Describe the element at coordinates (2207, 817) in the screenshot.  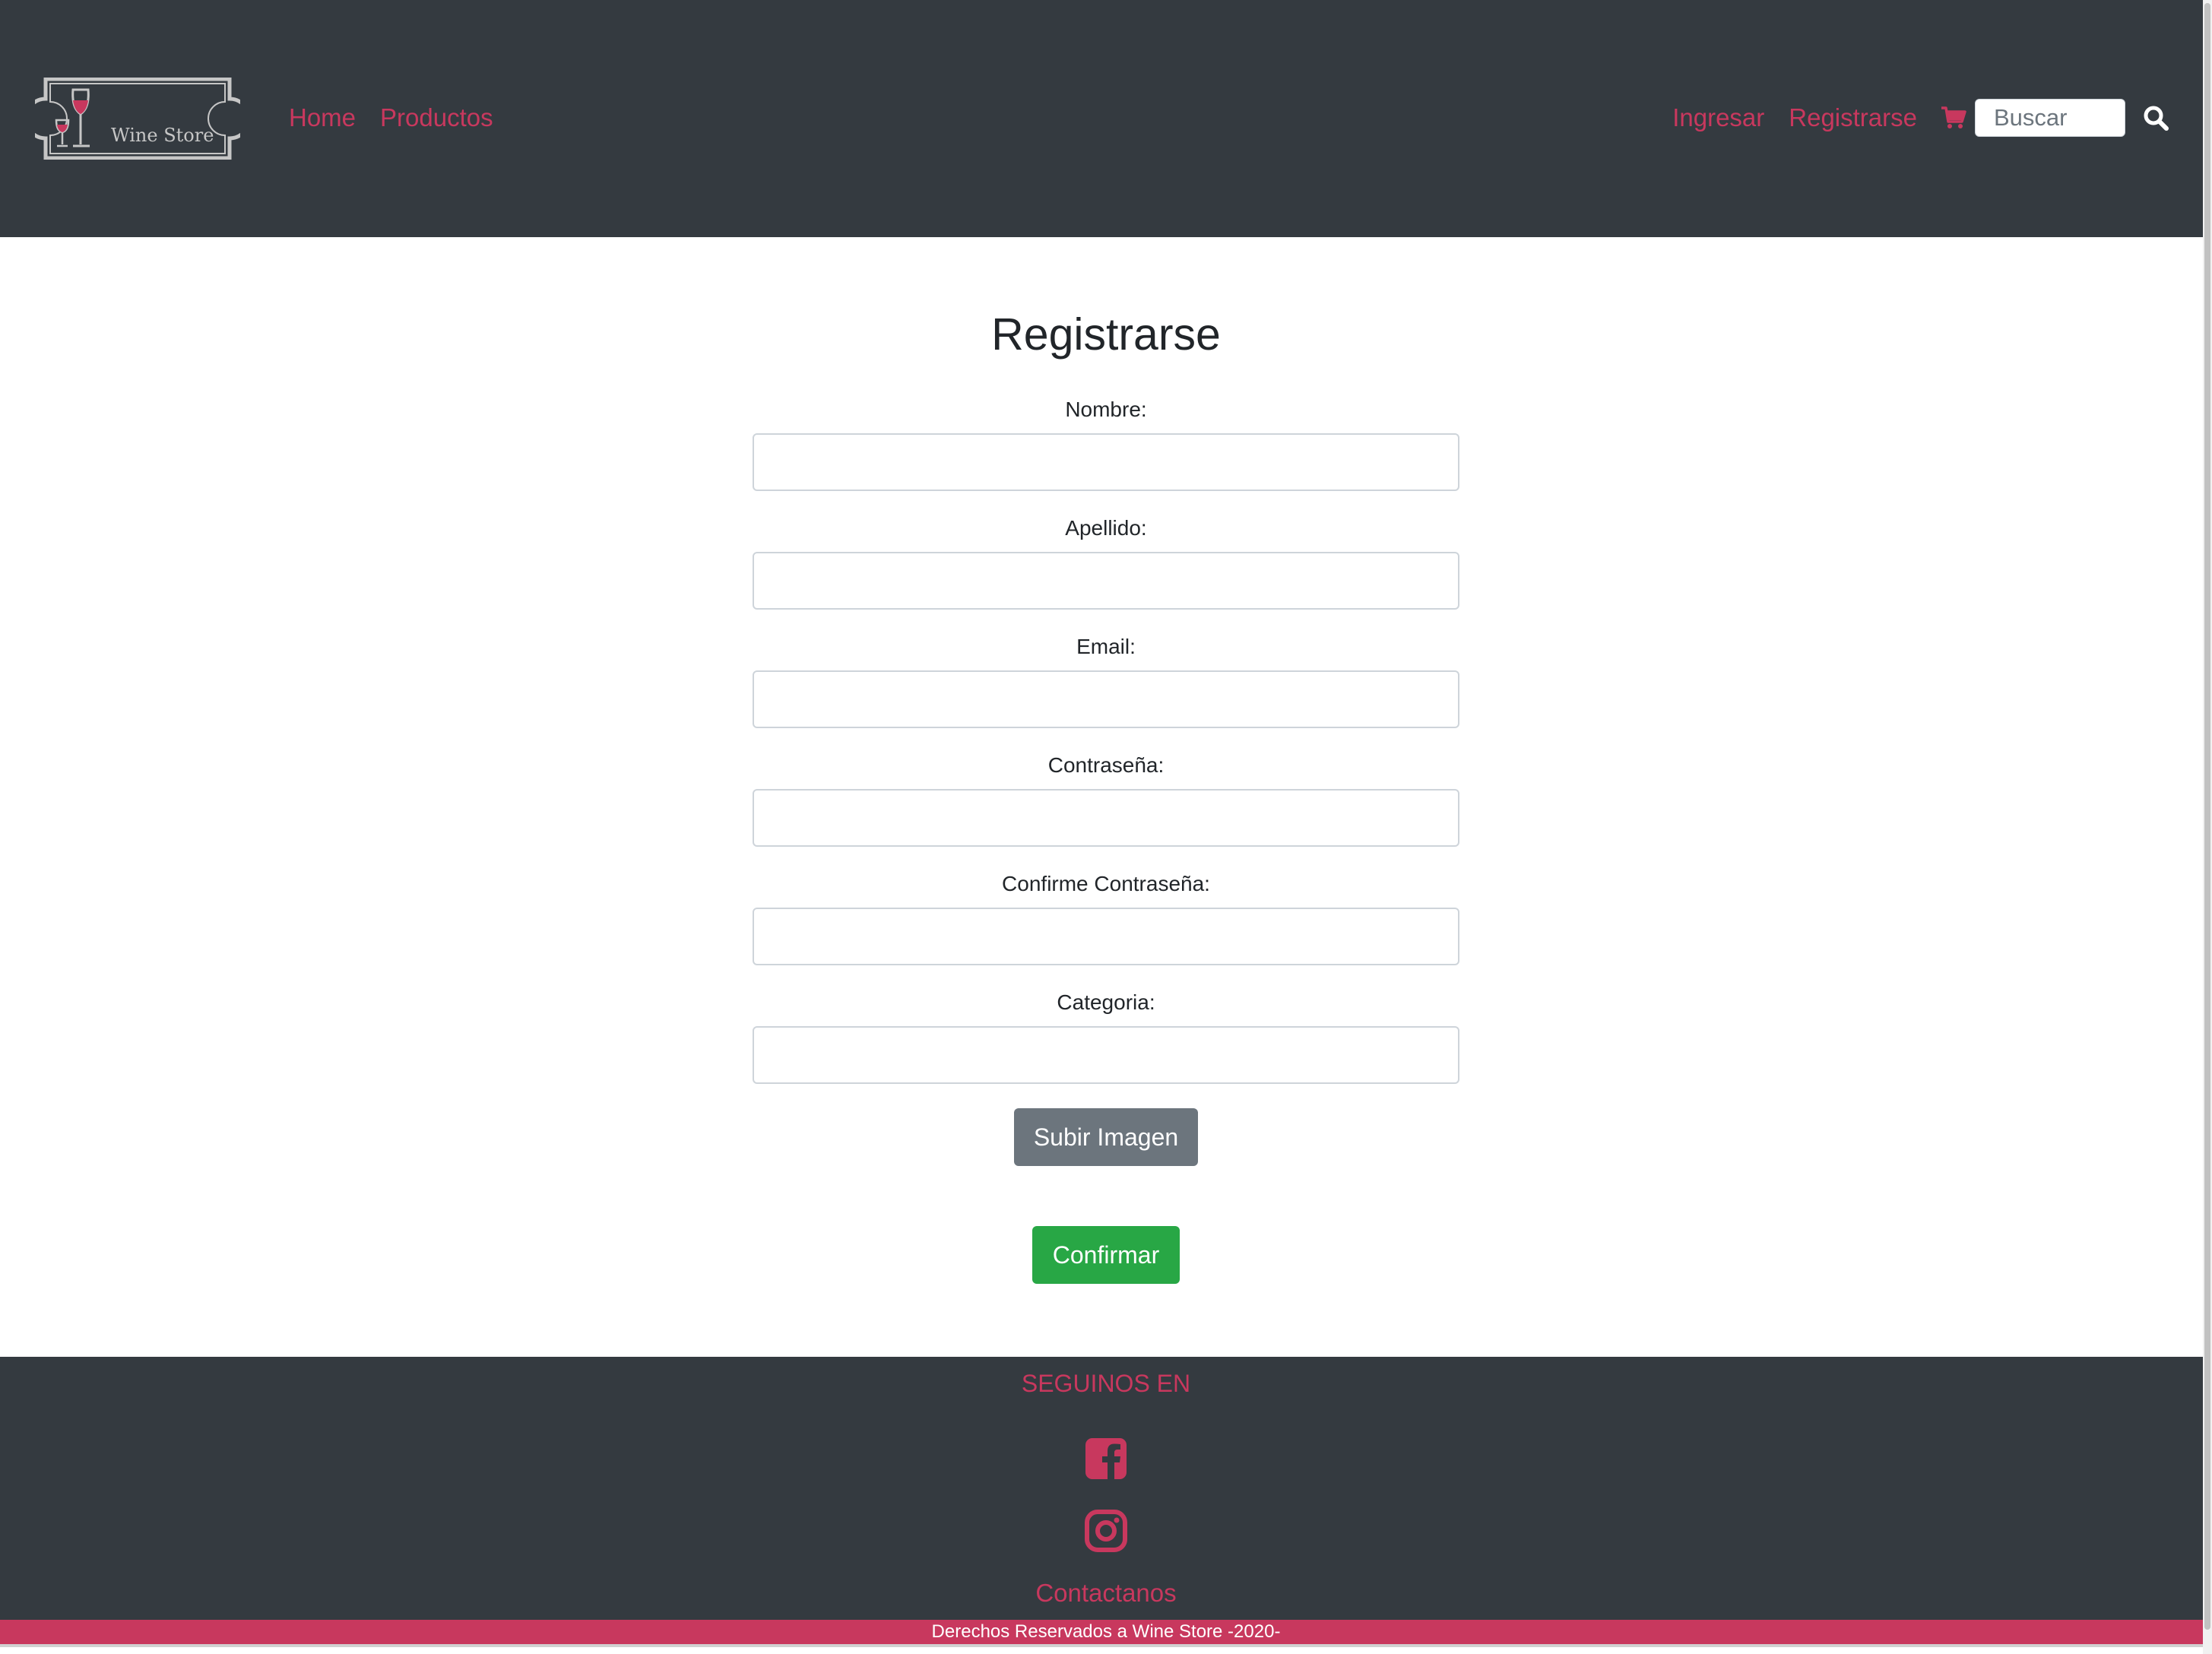
I see `scrollbar-thumb` at that location.